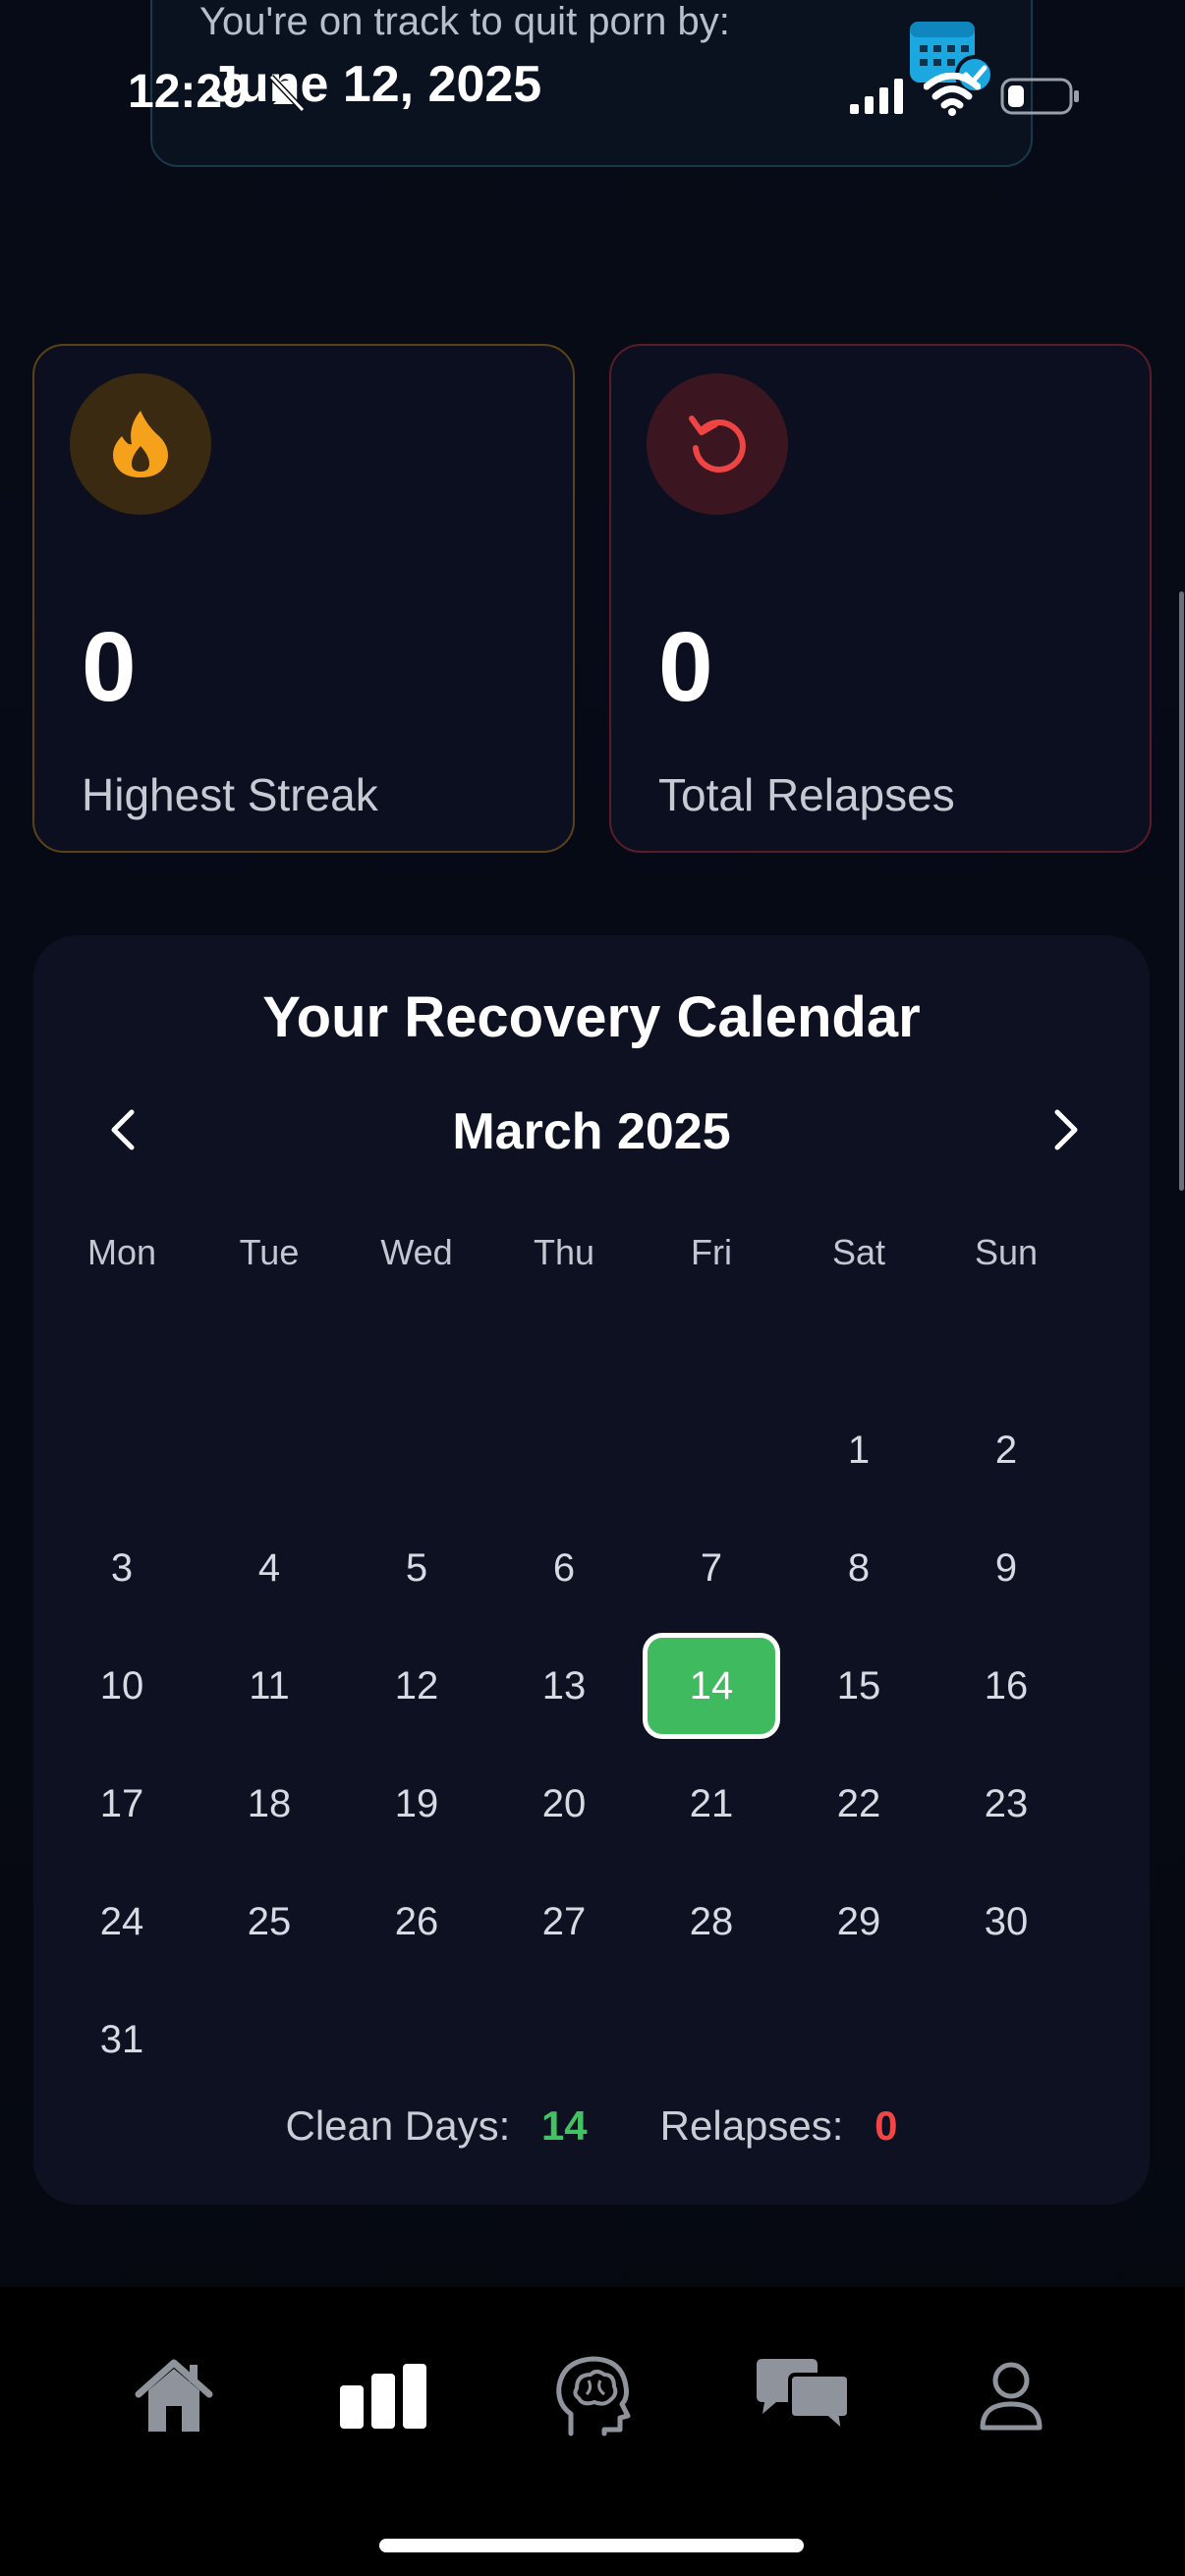 The width and height of the screenshot is (1185, 2576). Describe the element at coordinates (110, 667) in the screenshot. I see `highest-streak-value: 0` at that location.